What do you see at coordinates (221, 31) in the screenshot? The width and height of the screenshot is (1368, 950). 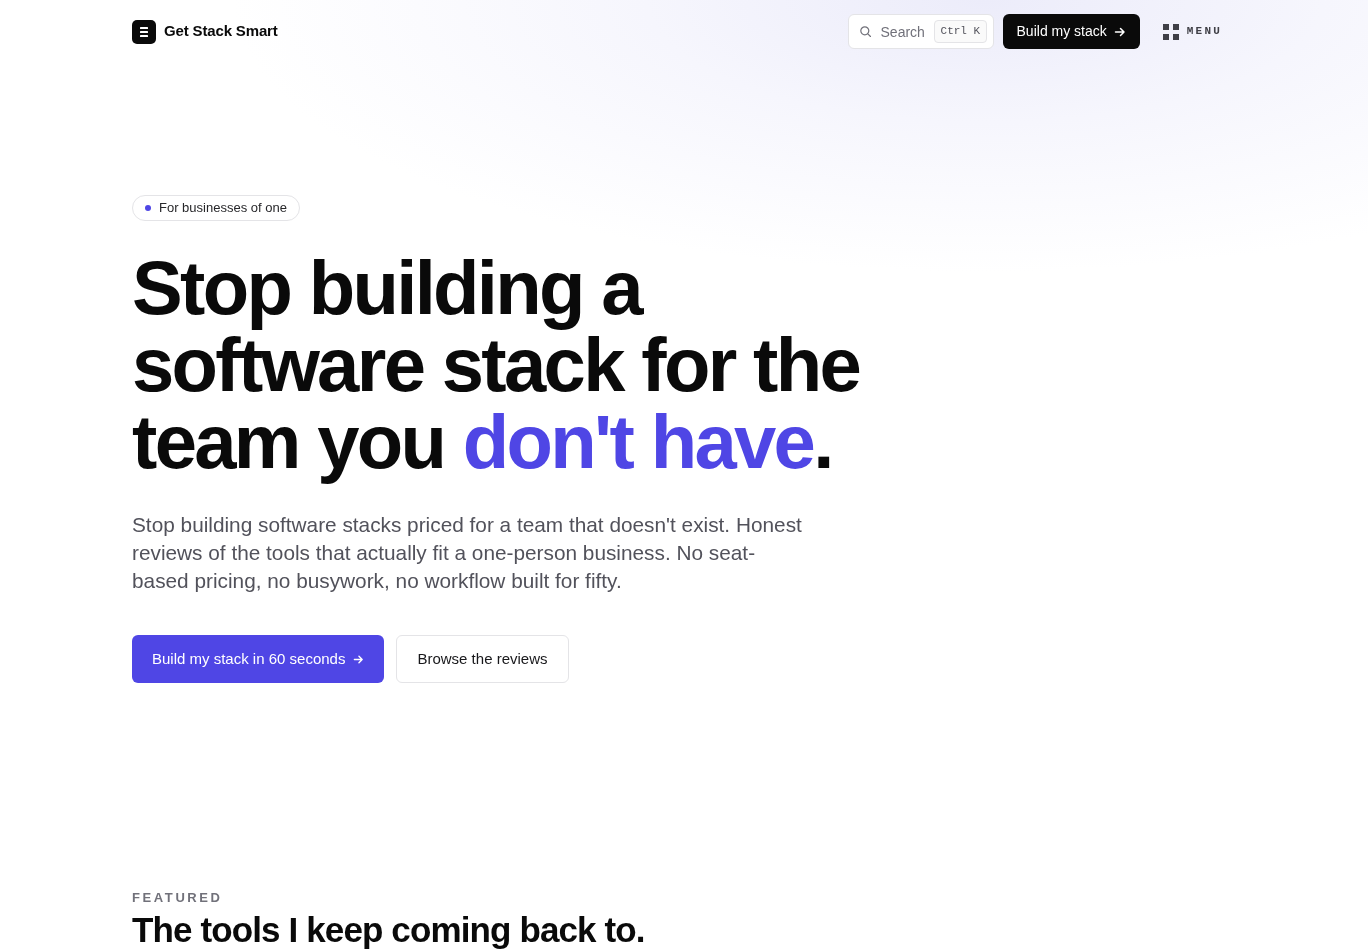 I see `brand-name: Get Stack Smart` at bounding box center [221, 31].